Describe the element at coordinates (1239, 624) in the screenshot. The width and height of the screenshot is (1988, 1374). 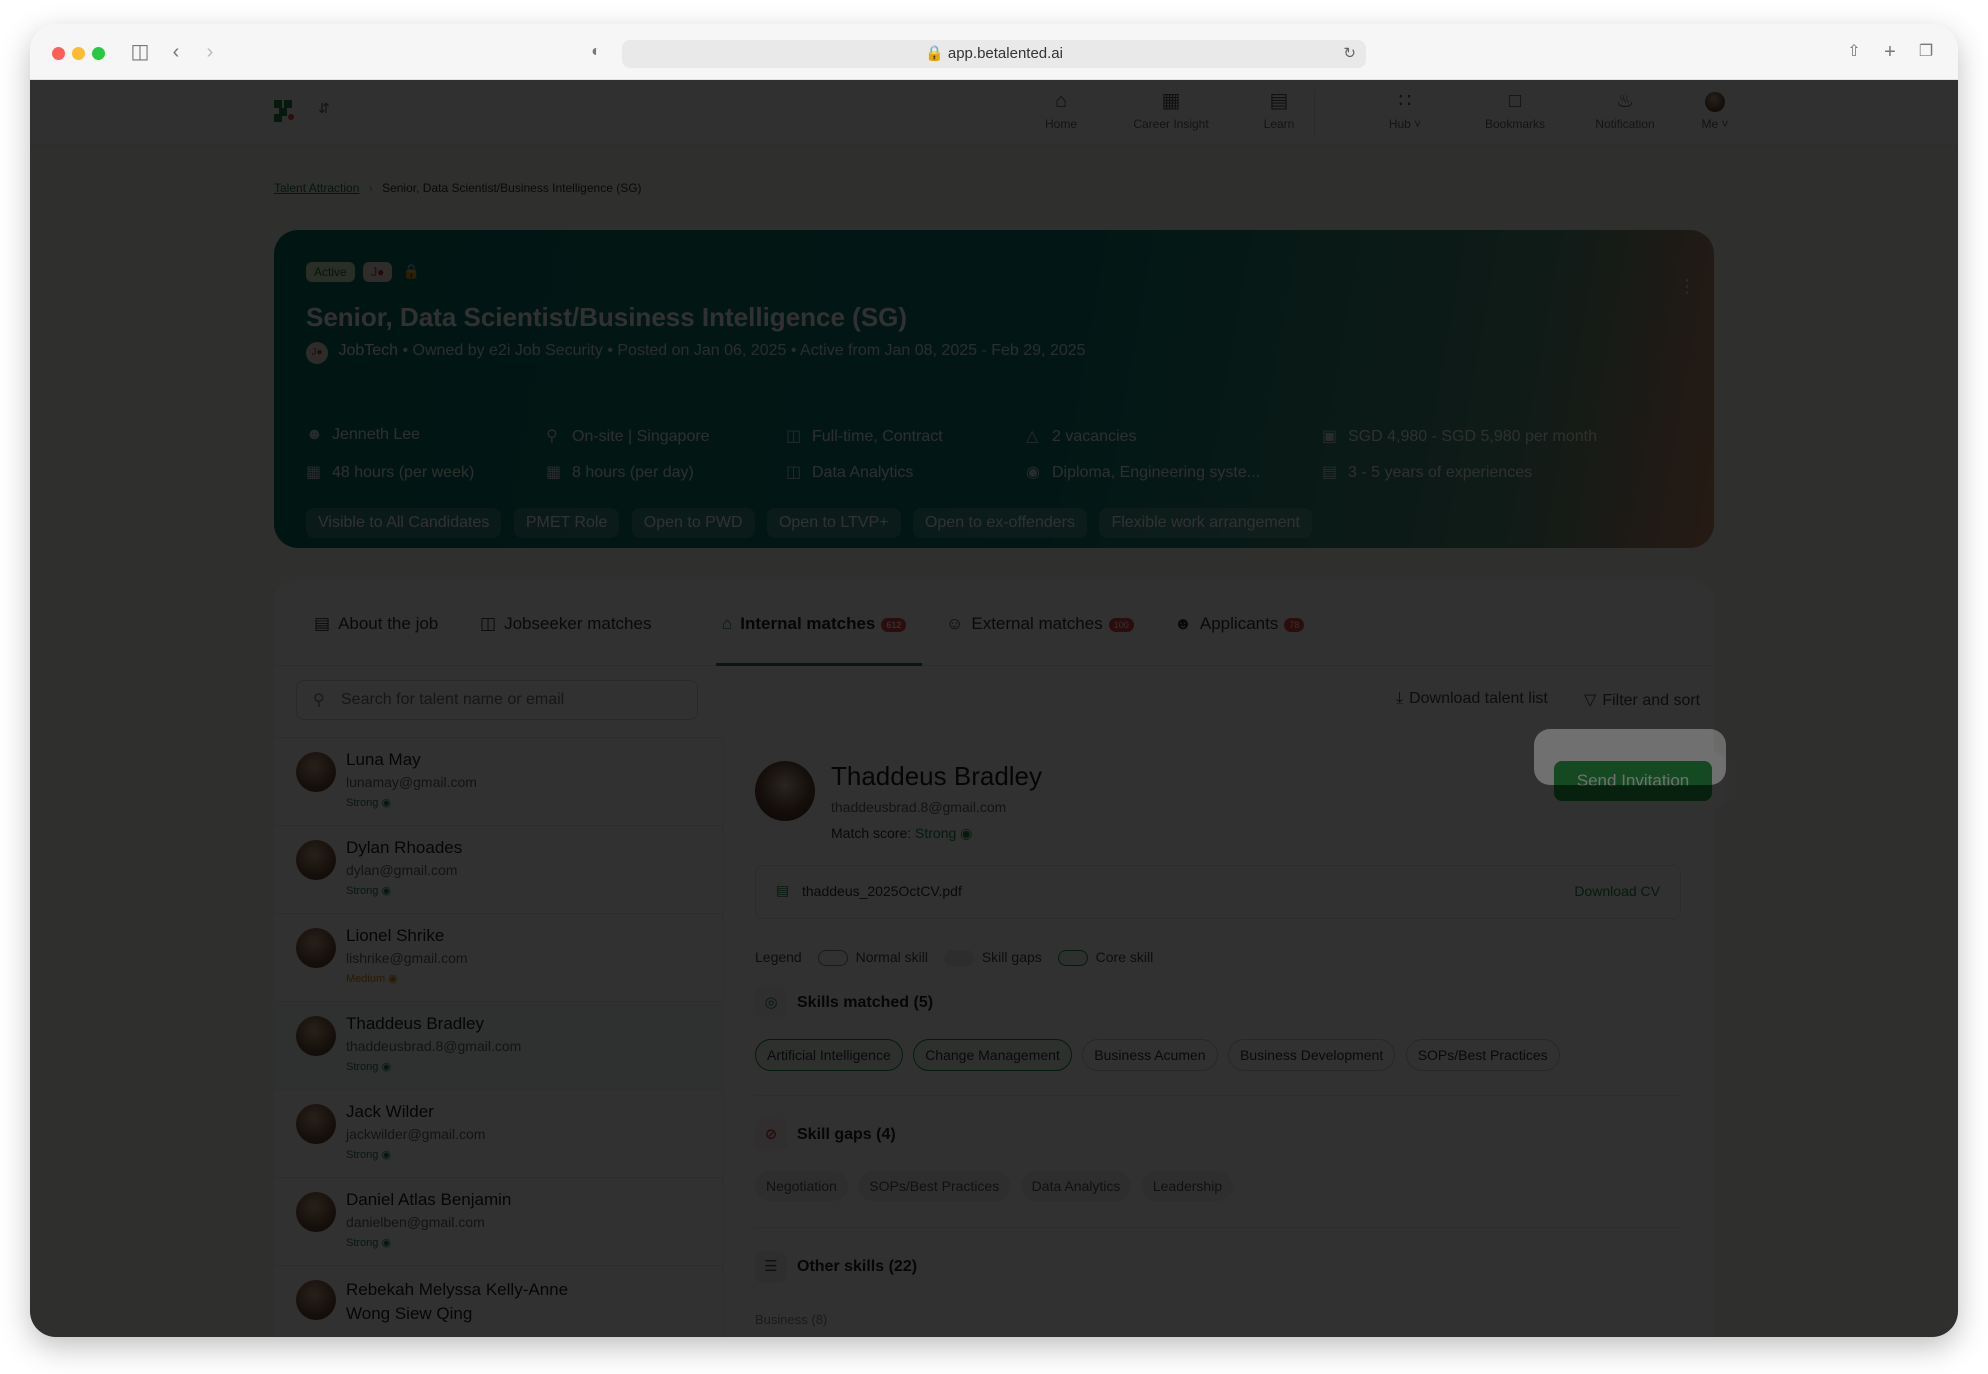
I see `tab-applicants: ☻ Applicants 78` at that location.